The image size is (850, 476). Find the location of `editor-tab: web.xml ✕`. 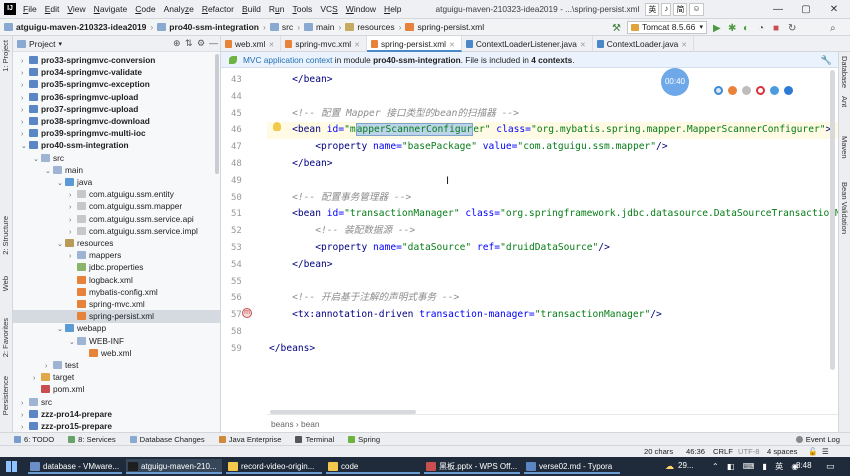

editor-tab: web.xml ✕ is located at coordinates (251, 44).